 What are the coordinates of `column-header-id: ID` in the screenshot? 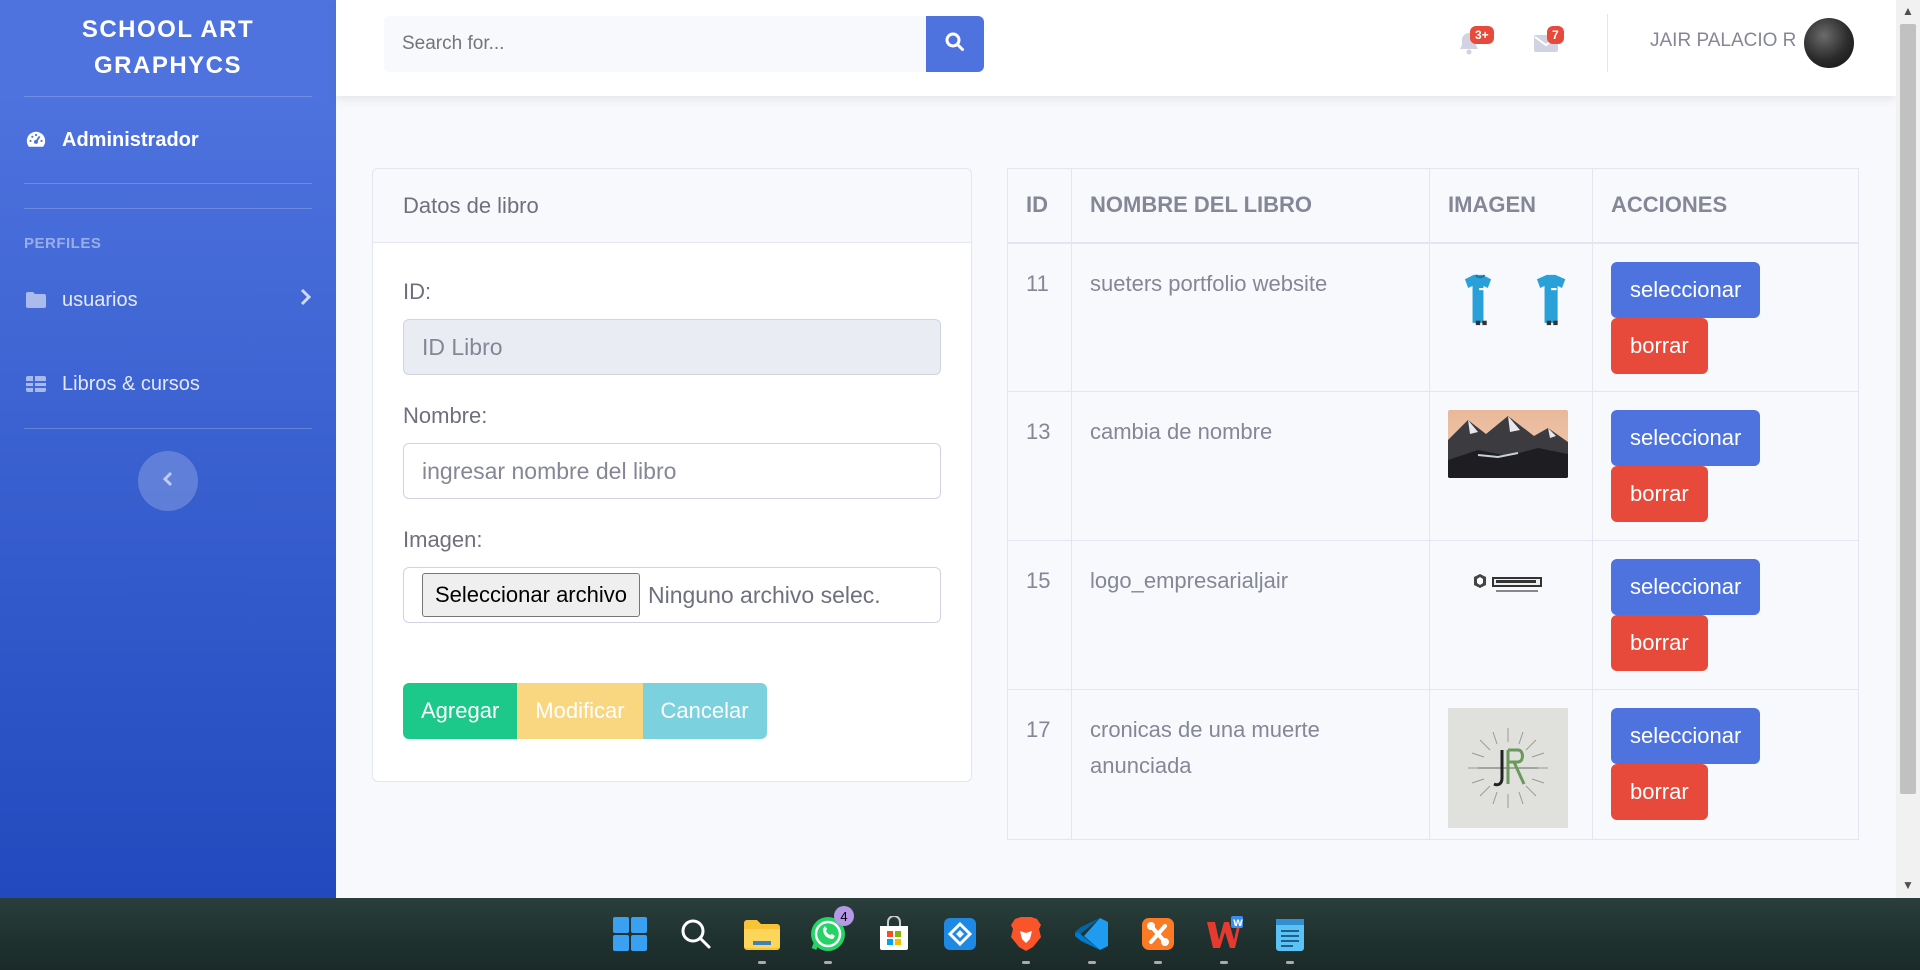 It's located at (1039, 206).